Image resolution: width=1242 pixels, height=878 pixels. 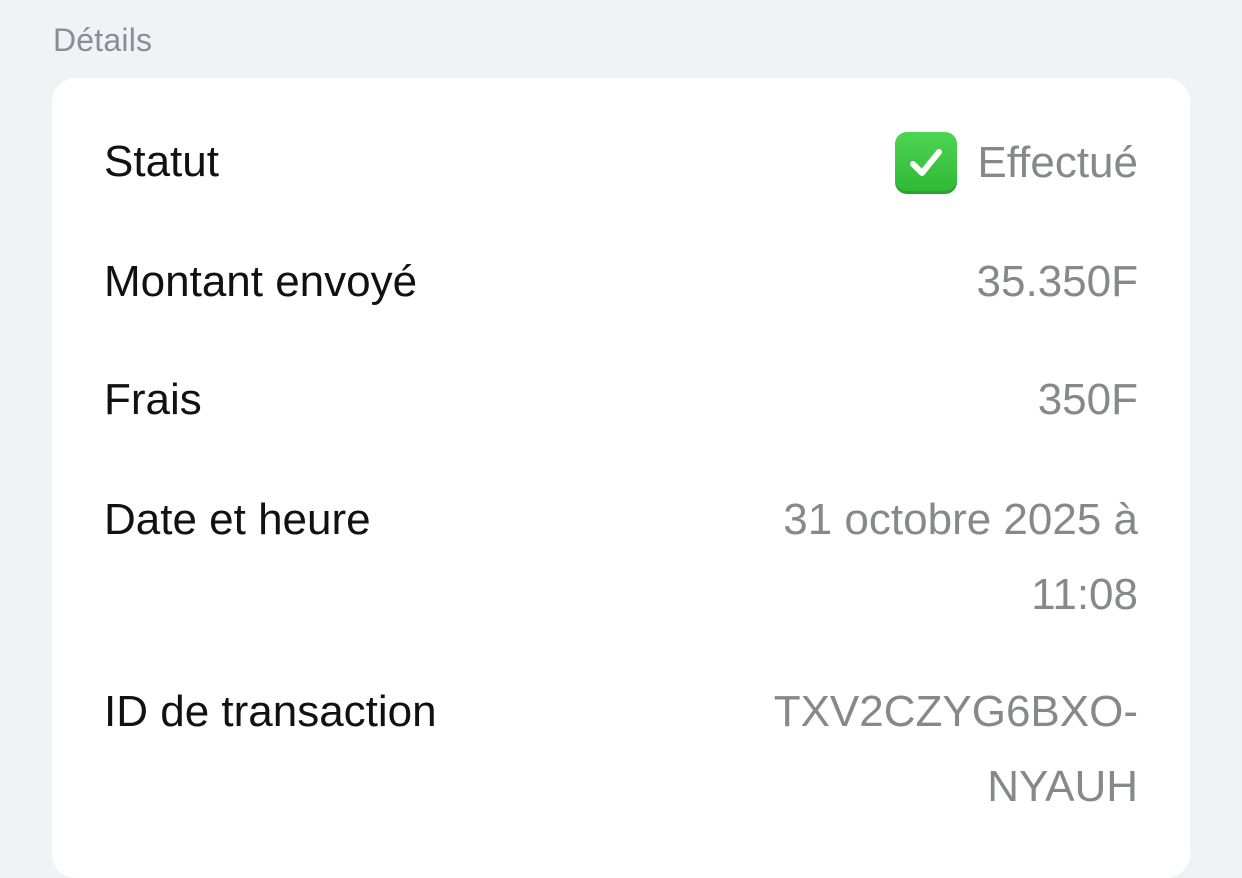 I want to click on fees-label: Frais, so click(x=153, y=399).